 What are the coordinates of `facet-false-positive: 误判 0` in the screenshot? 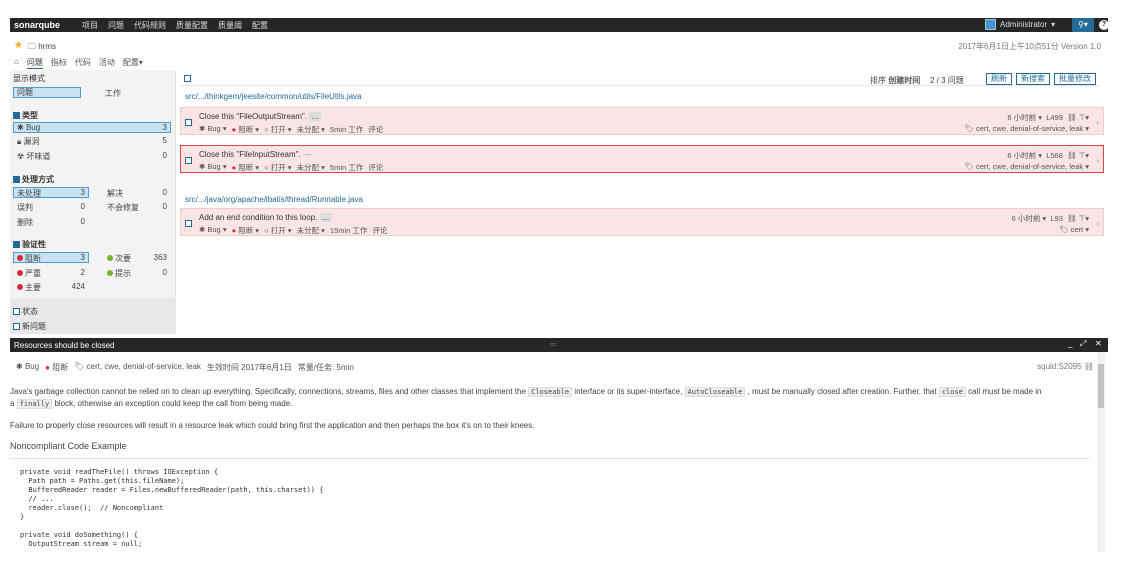 It's located at (51, 207).